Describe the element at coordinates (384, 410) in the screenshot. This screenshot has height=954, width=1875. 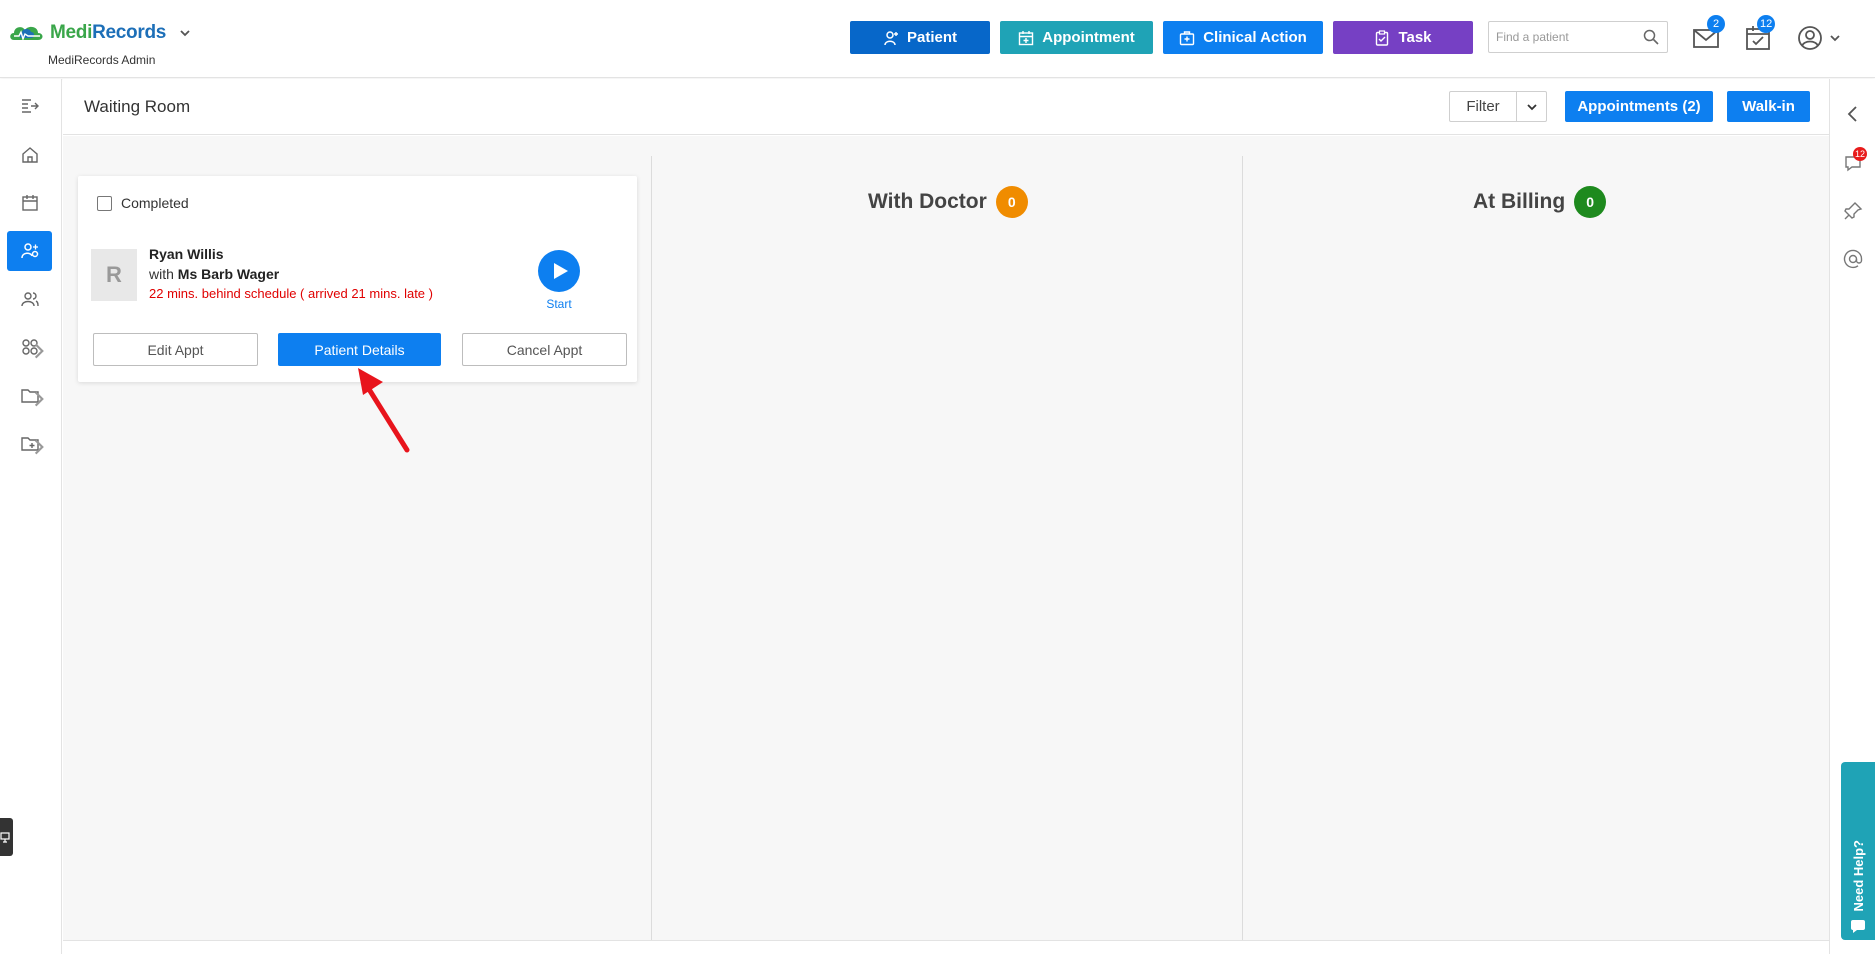
I see `annotation-arrow-icon` at that location.